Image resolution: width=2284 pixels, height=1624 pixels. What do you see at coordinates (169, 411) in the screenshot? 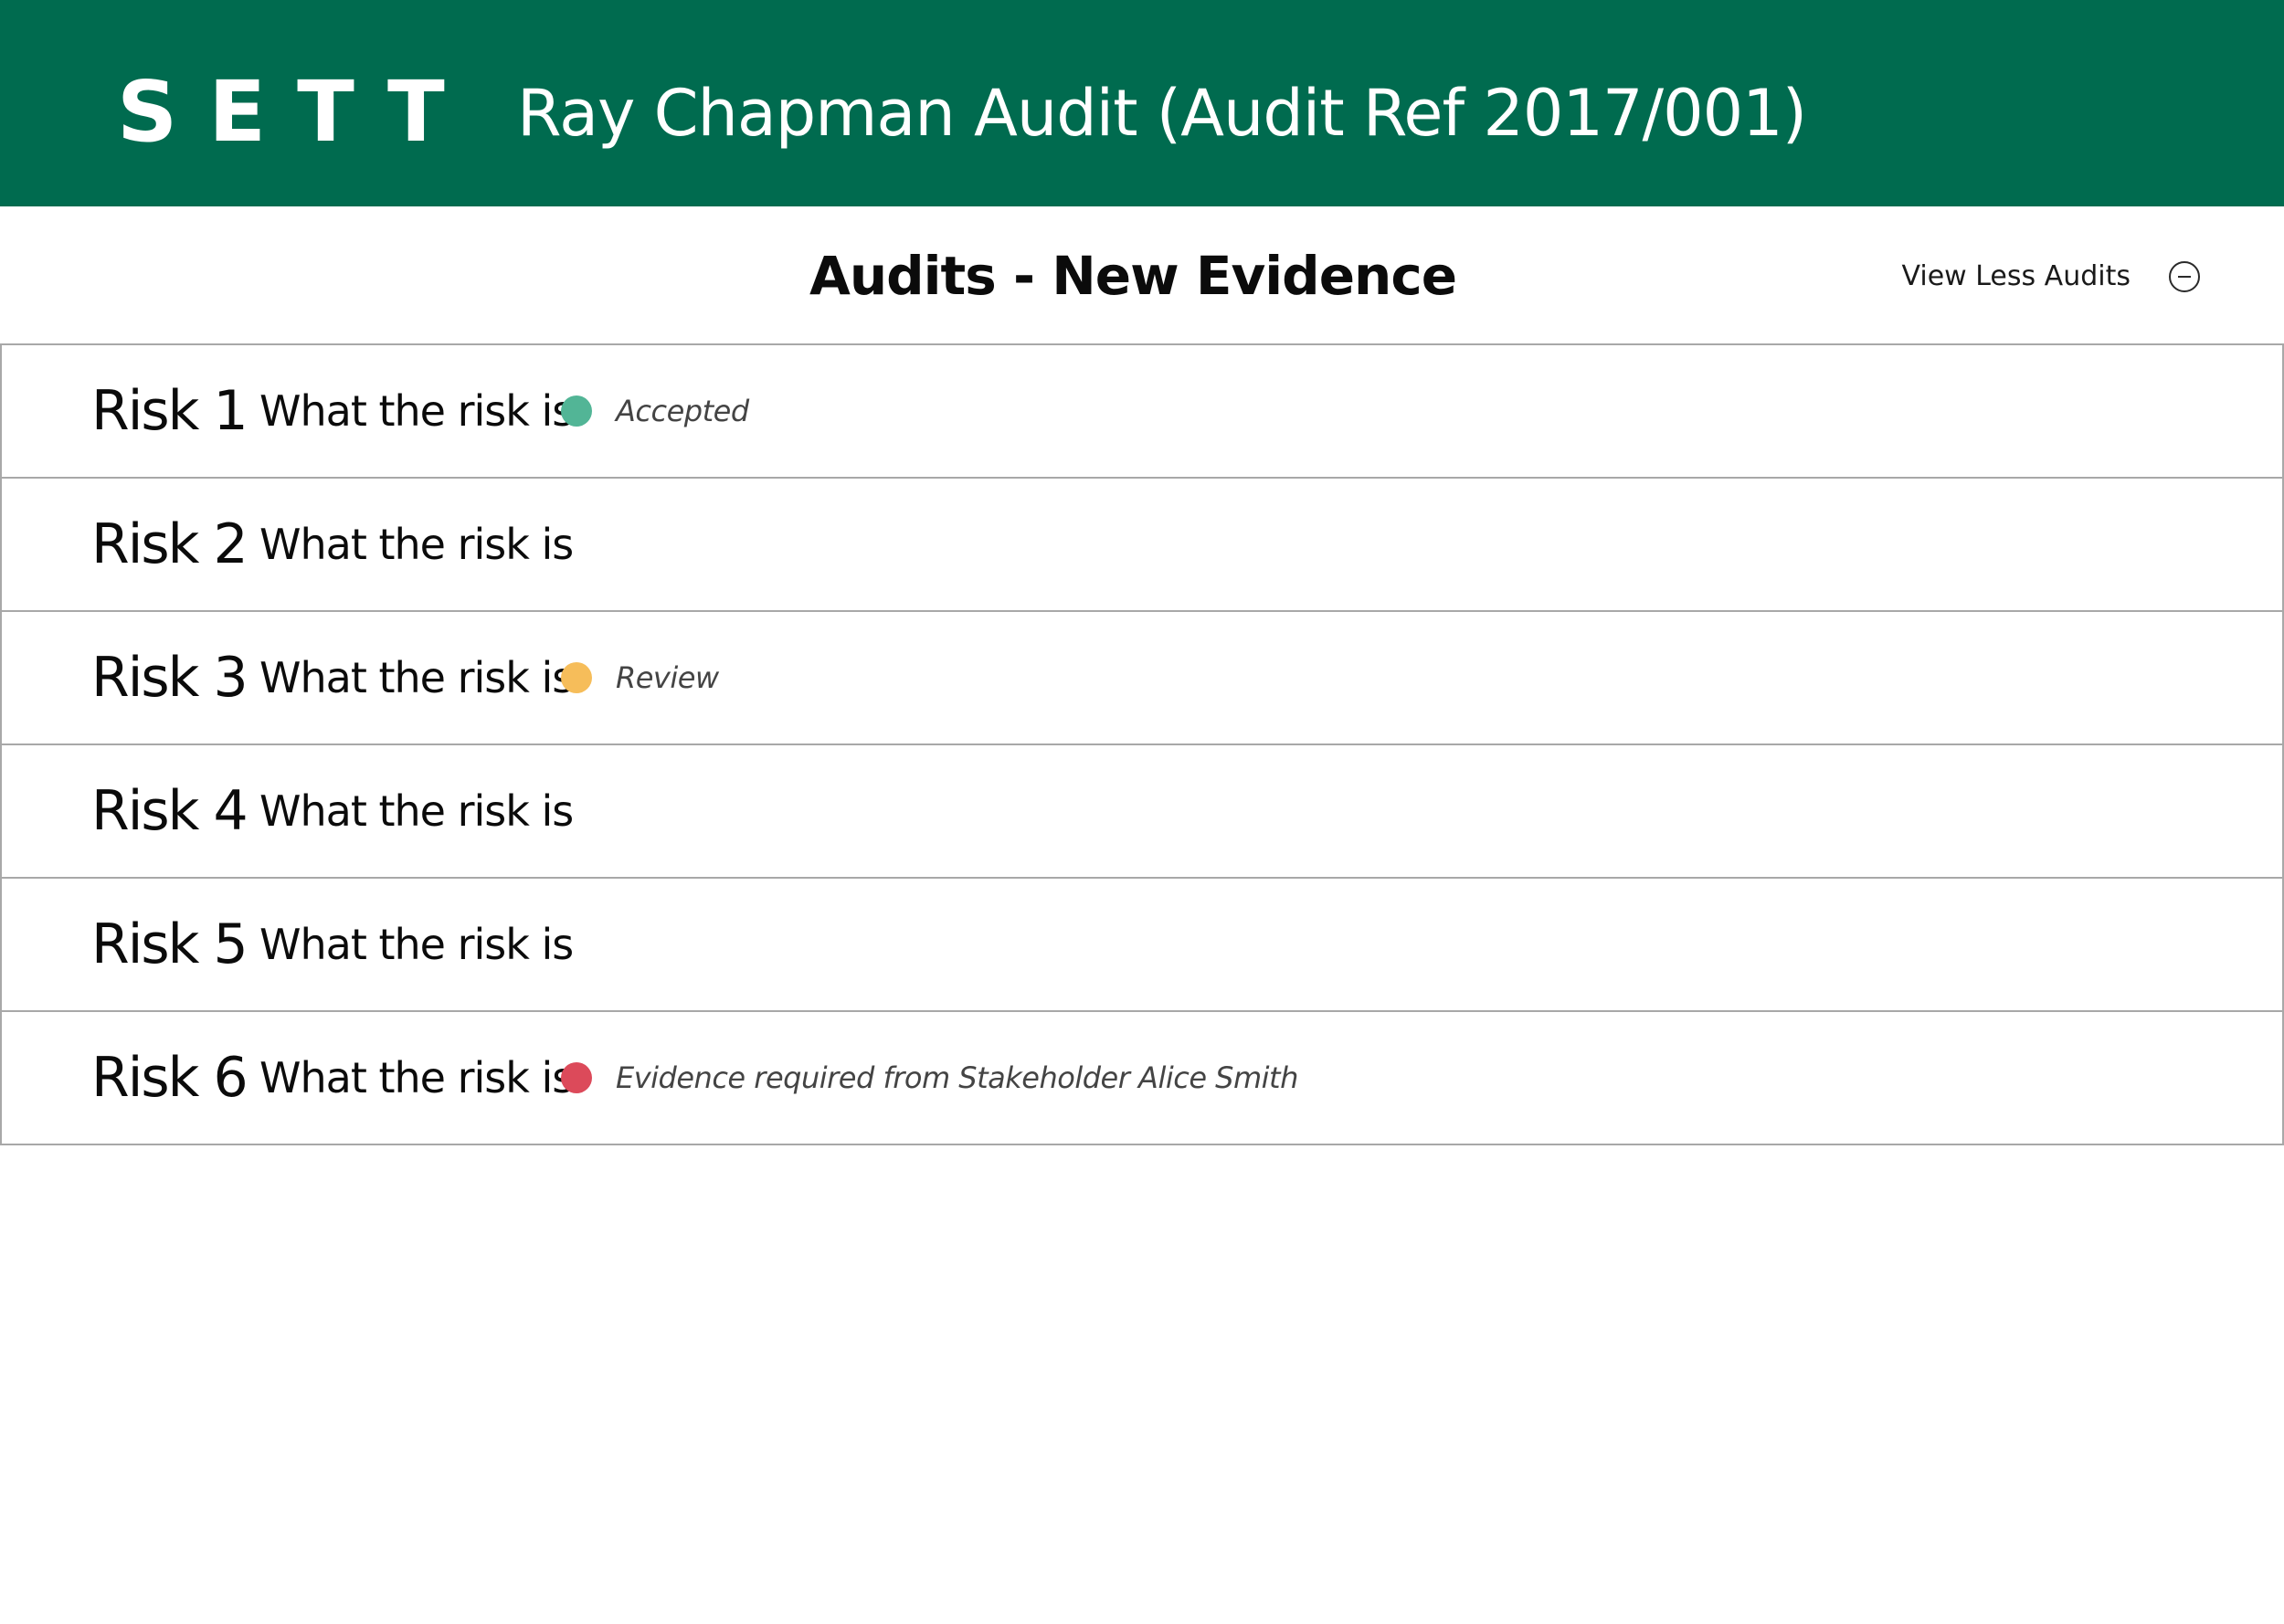
I see `risk-id: Risk 1` at bounding box center [169, 411].